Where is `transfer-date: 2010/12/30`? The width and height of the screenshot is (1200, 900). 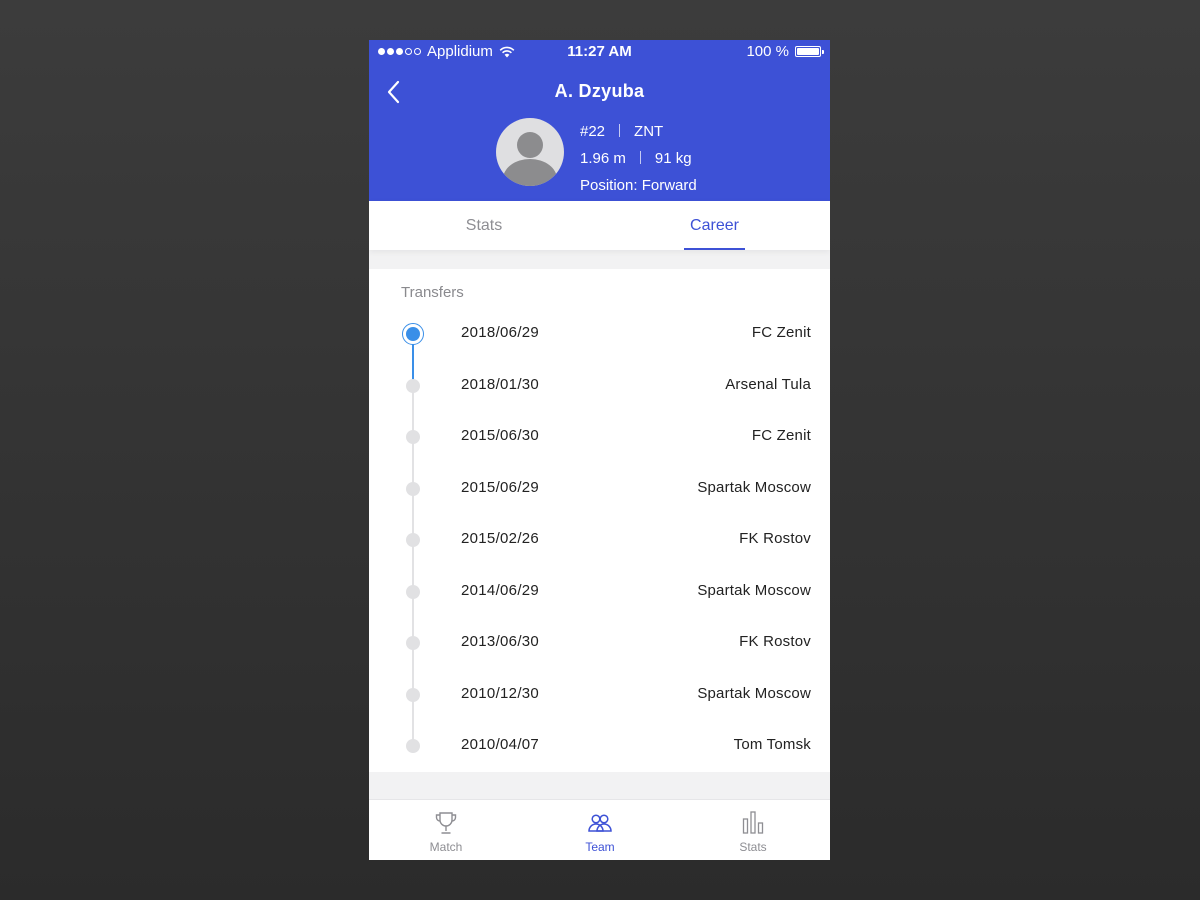 transfer-date: 2010/12/30 is located at coordinates (500, 693).